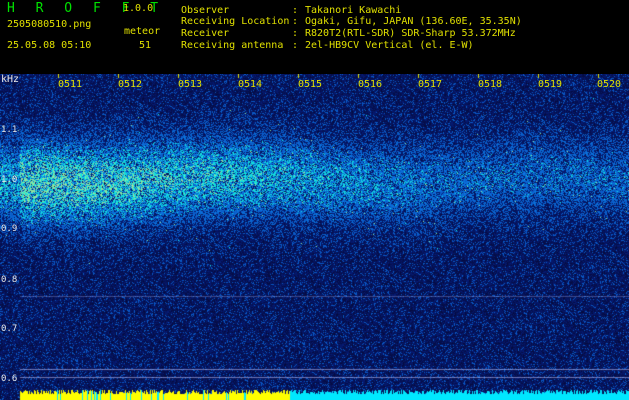  Describe the element at coordinates (49, 45) in the screenshot. I see `file-datetime: 25.05.08 05:10` at that location.